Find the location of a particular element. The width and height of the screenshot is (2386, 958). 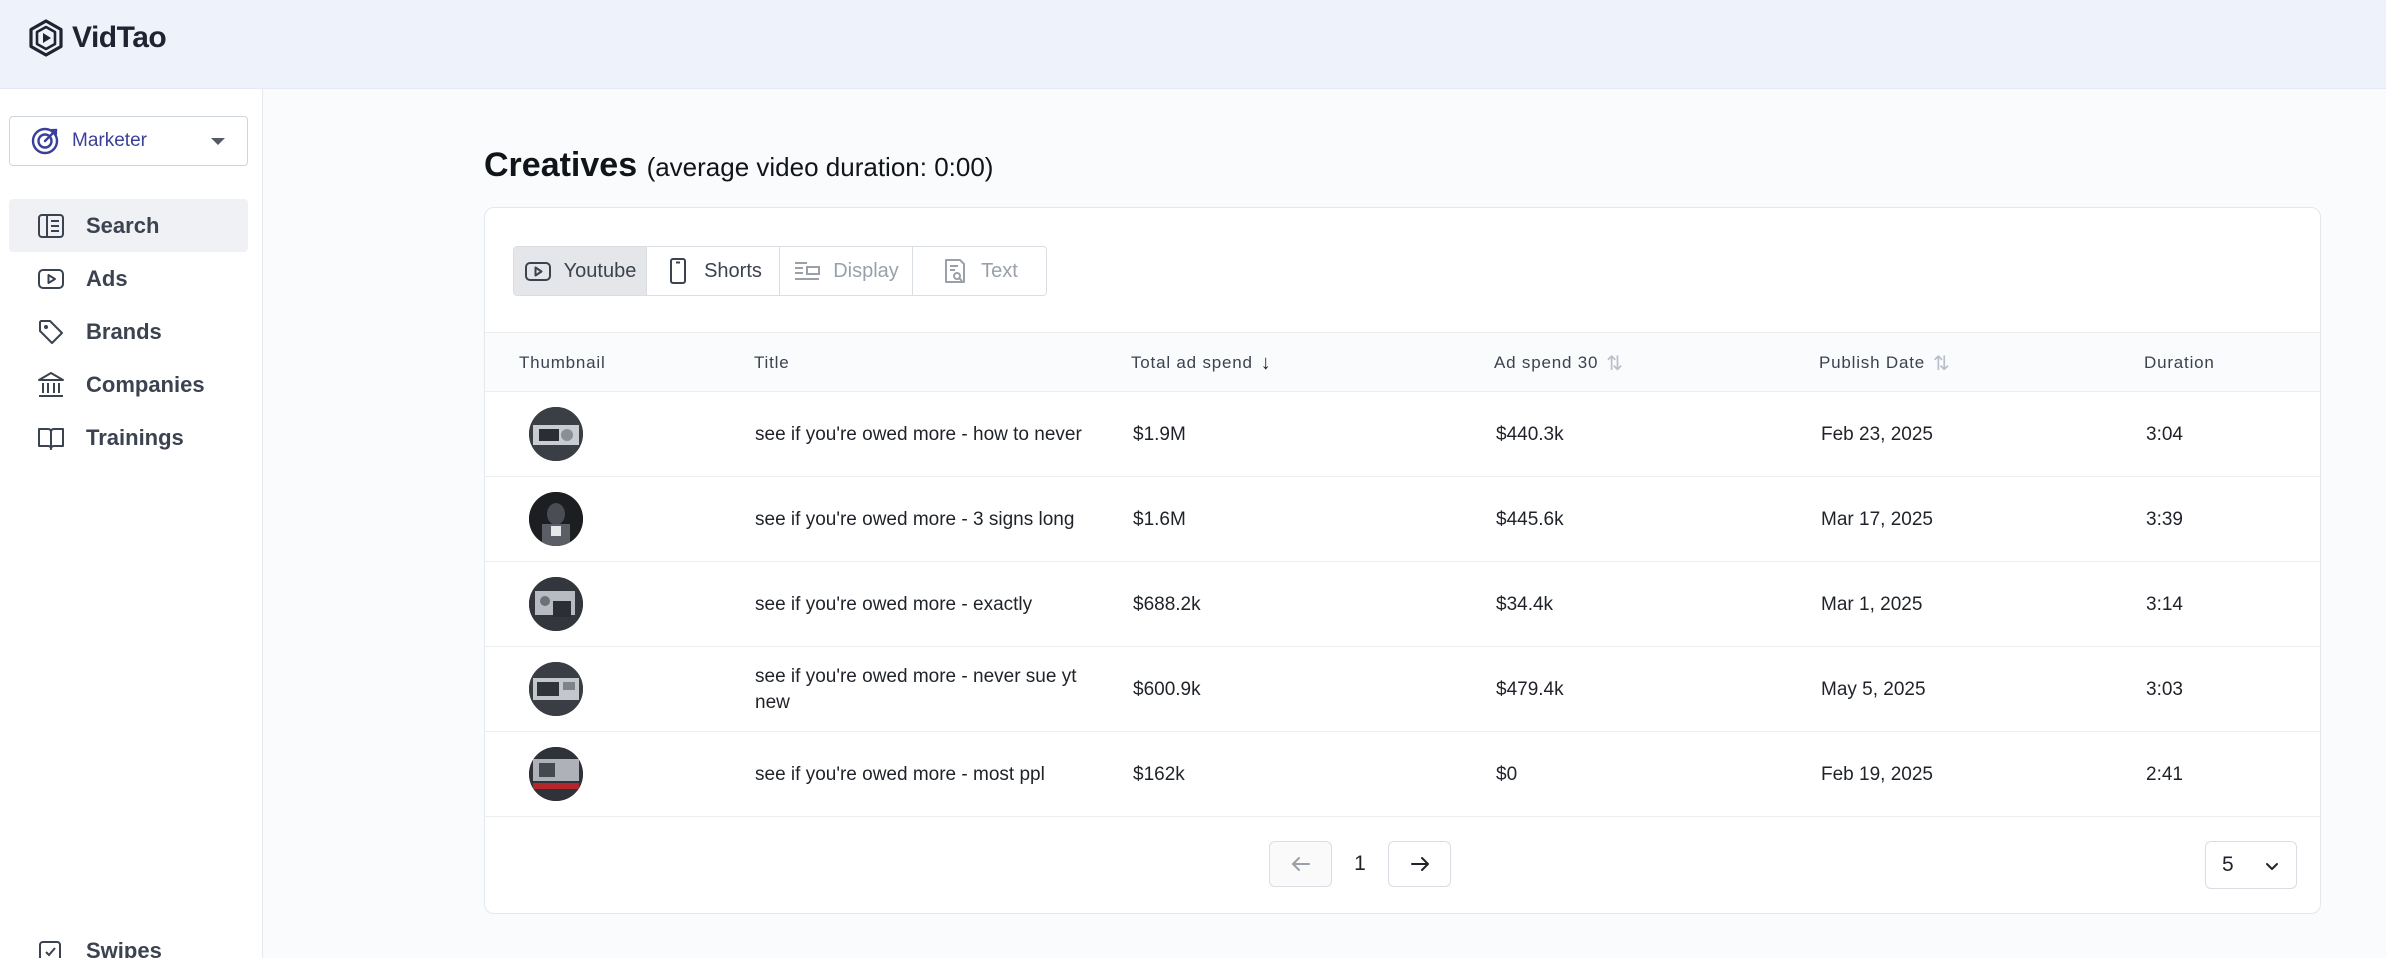

arrow-right-icon is located at coordinates (1419, 864).